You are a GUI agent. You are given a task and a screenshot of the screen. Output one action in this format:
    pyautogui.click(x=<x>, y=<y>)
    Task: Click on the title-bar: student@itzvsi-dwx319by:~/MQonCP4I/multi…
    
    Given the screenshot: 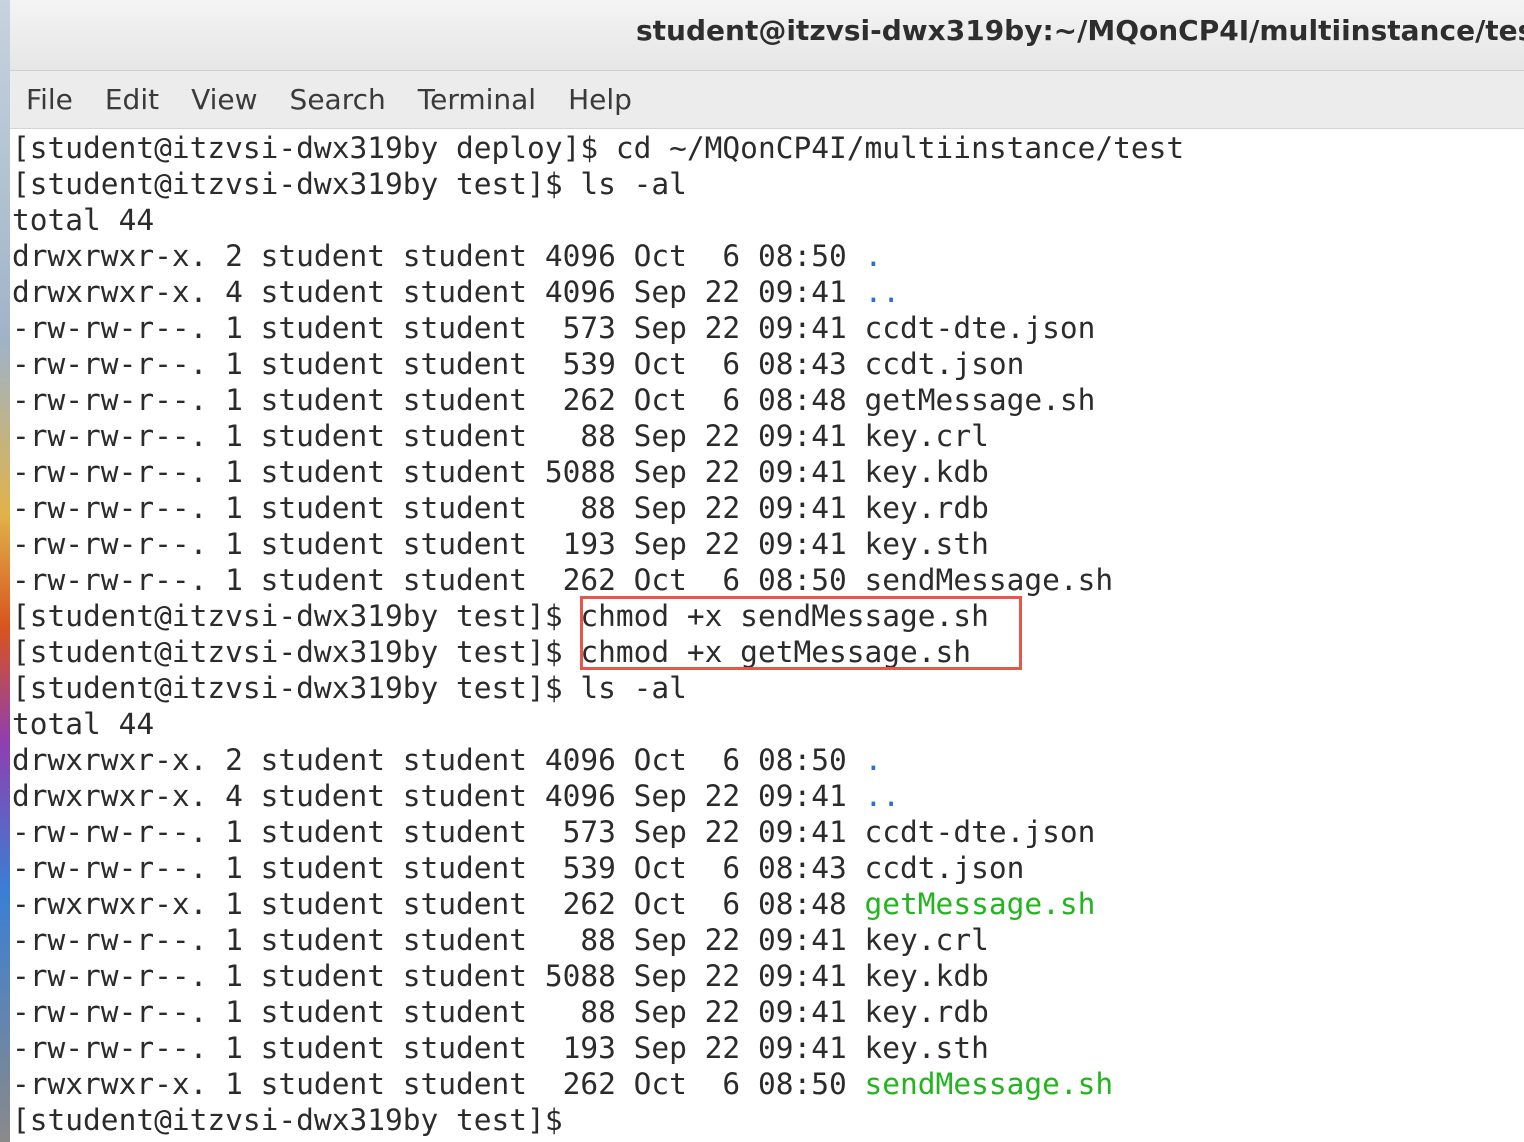 What is the action you would take?
    pyautogui.click(x=767, y=35)
    